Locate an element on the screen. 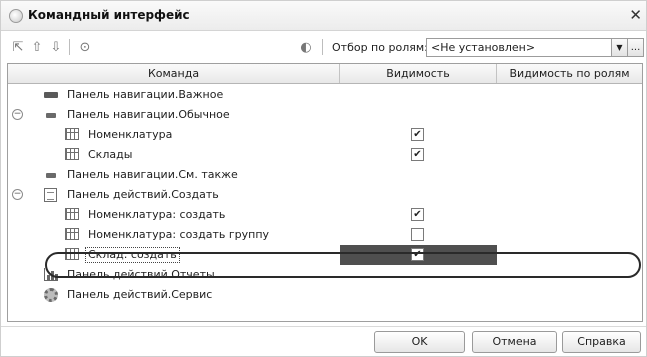 The width and height of the screenshot is (647, 357). role-filter-label: Отбор по ролям: is located at coordinates (380, 47).